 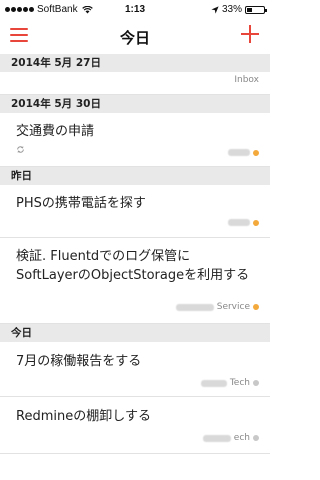 I want to click on task-title: PHSの携帯電話を探す, so click(x=81, y=203).